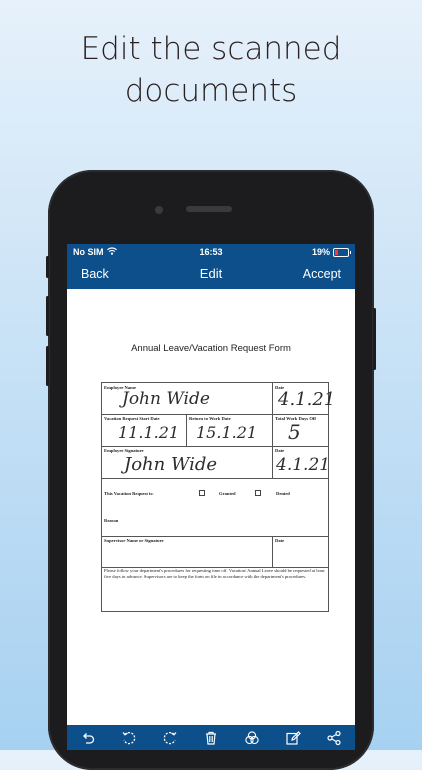 The height and width of the screenshot is (770, 422). I want to click on share-icon, so click(334, 738).